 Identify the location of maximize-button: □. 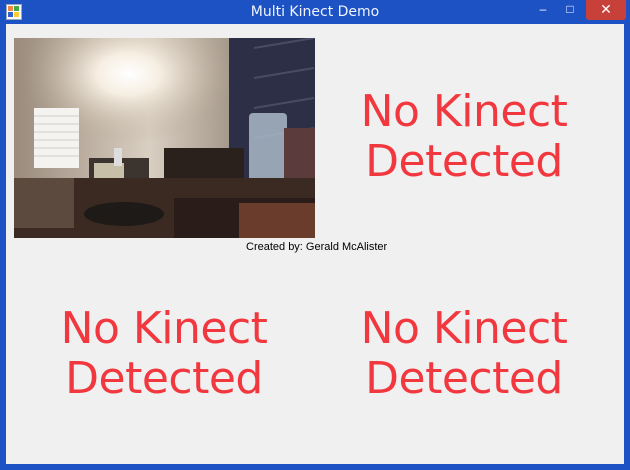
(570, 10).